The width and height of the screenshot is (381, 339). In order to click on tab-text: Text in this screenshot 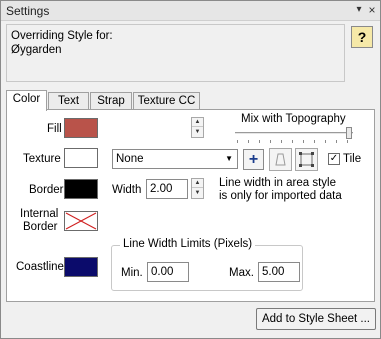, I will do `click(68, 101)`.